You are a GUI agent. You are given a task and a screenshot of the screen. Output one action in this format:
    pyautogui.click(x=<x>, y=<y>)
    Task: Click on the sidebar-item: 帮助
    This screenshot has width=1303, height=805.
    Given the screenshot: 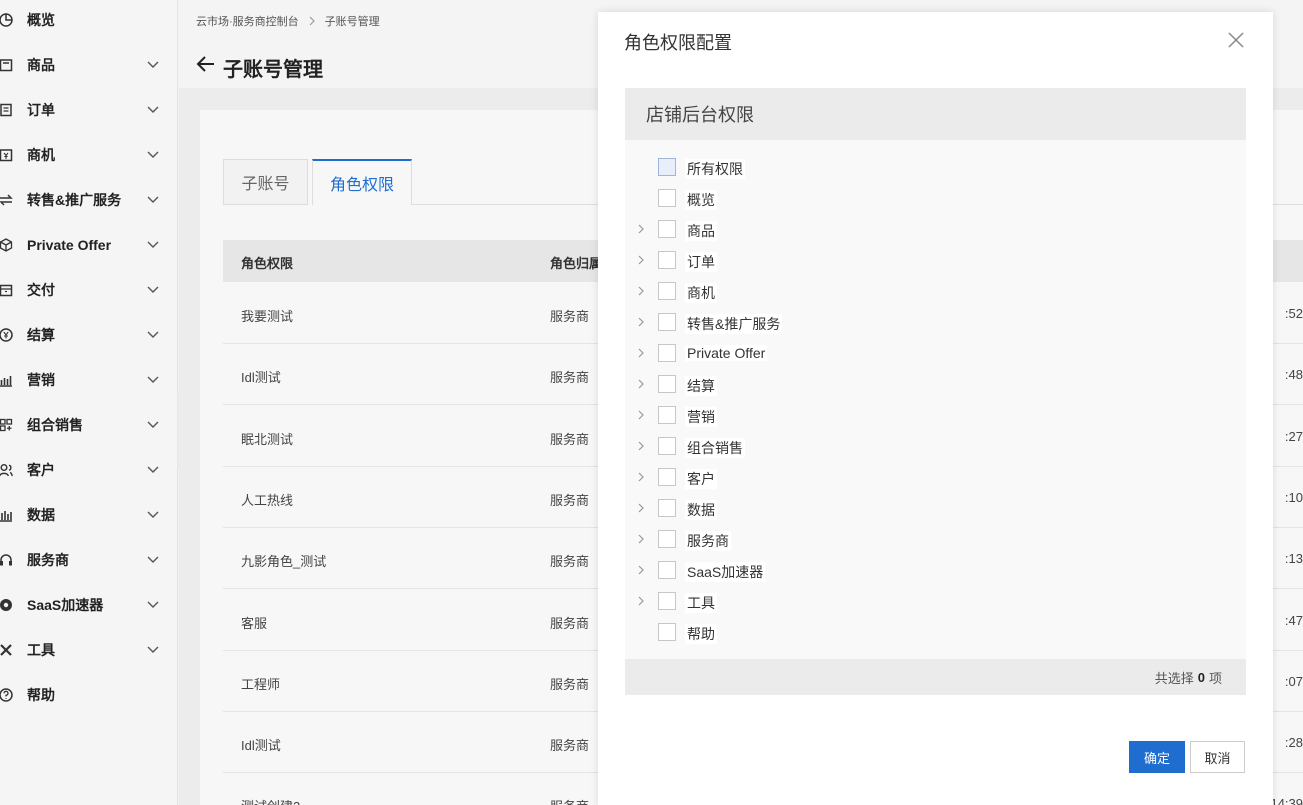 What is the action you would take?
    pyautogui.click(x=89, y=694)
    